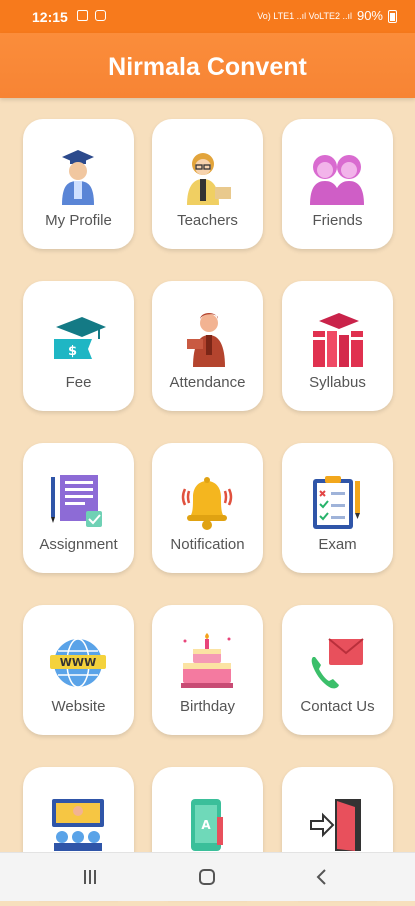  I want to click on svg-text: A, so click(206, 825).